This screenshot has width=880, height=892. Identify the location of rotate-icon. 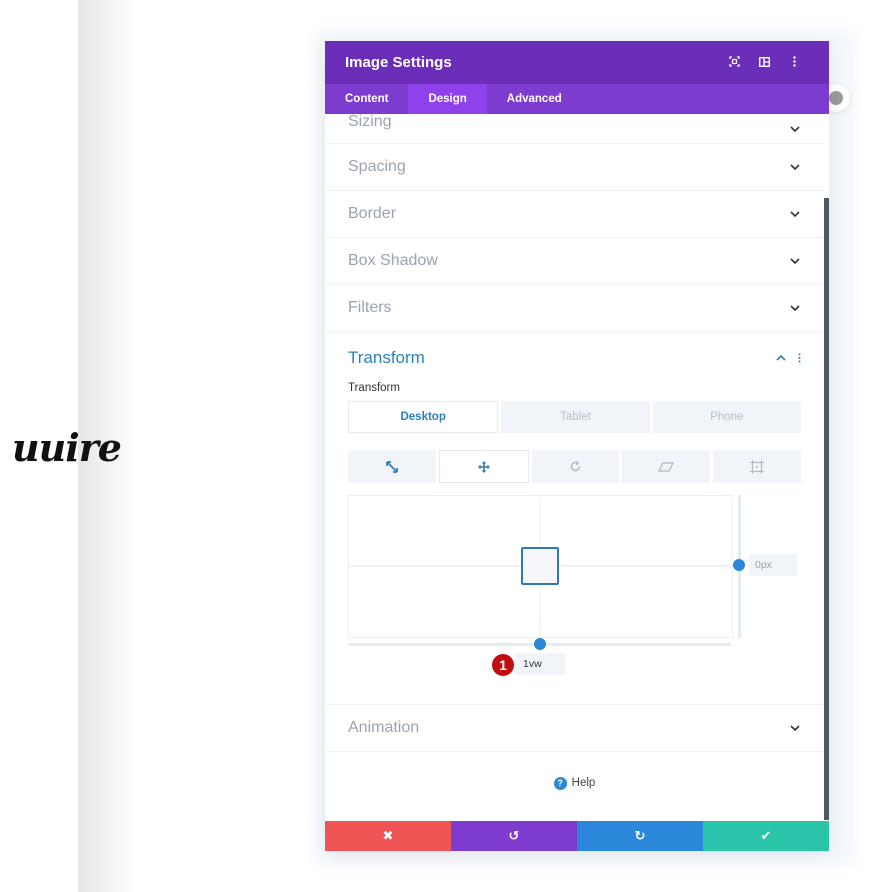
(575, 466).